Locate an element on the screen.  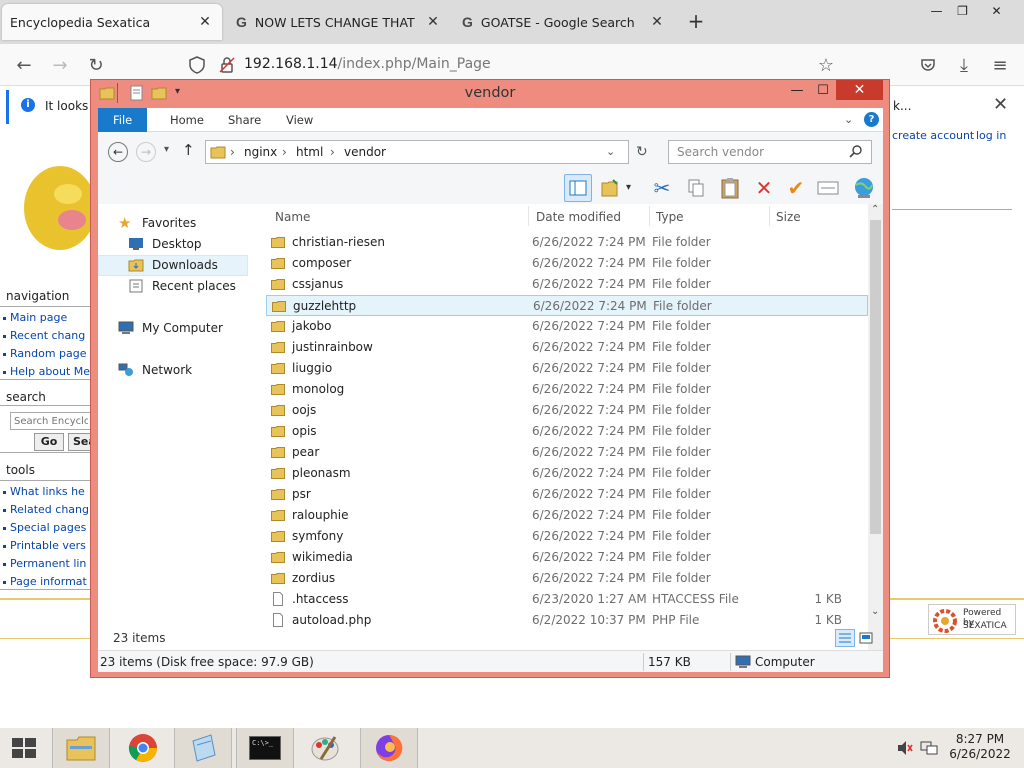
create-account-link: create account is located at coordinates (933, 135).